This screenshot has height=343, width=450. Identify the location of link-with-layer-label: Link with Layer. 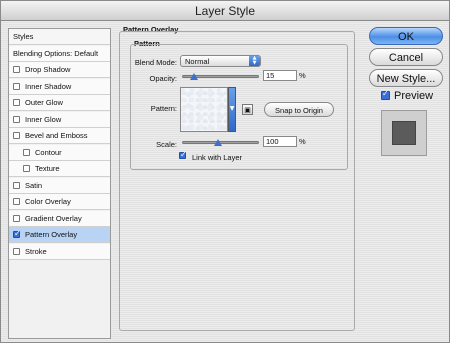
(217, 157).